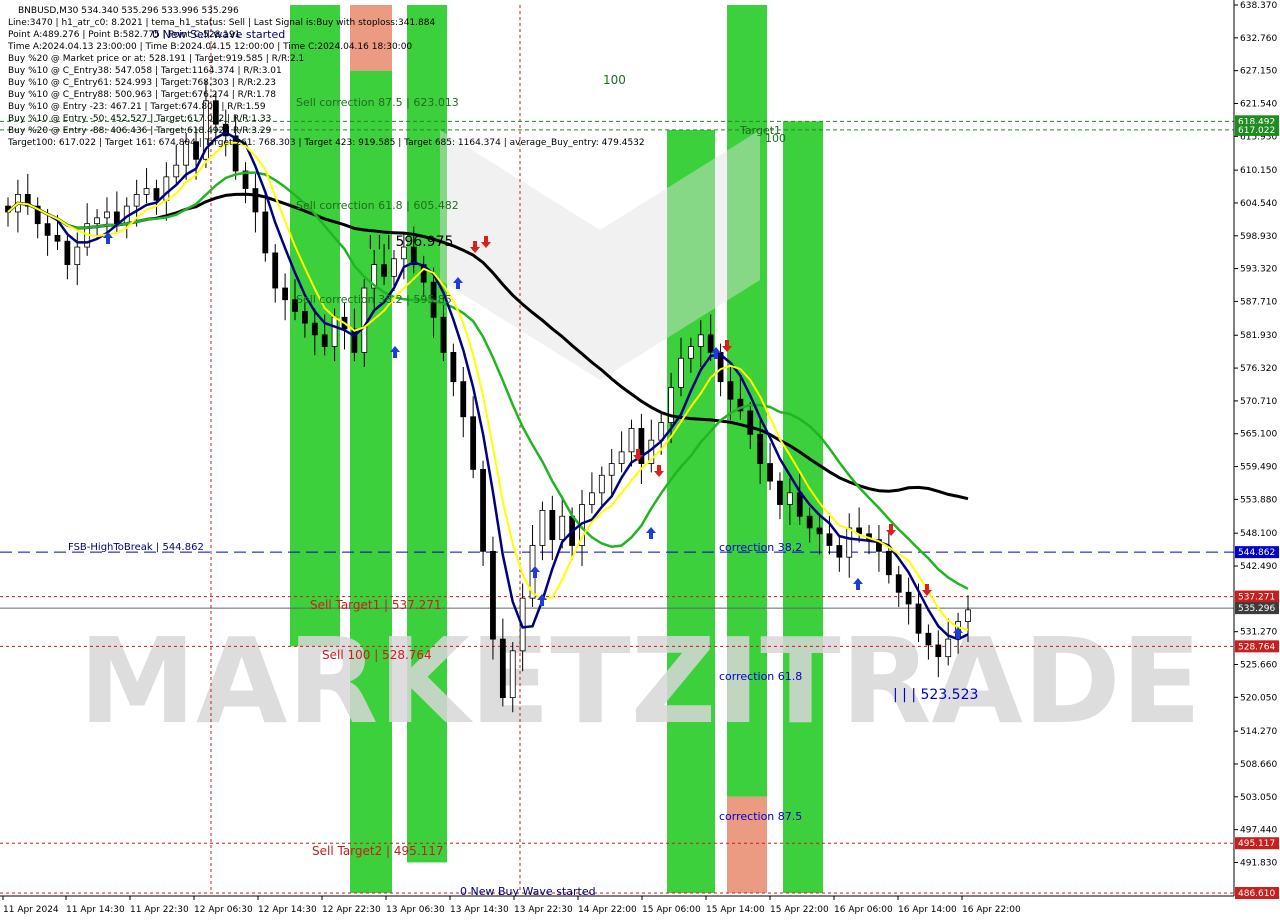 The height and width of the screenshot is (924, 1280). I want to click on x-tick-label: 13 Apr 06:30, so click(415, 910).